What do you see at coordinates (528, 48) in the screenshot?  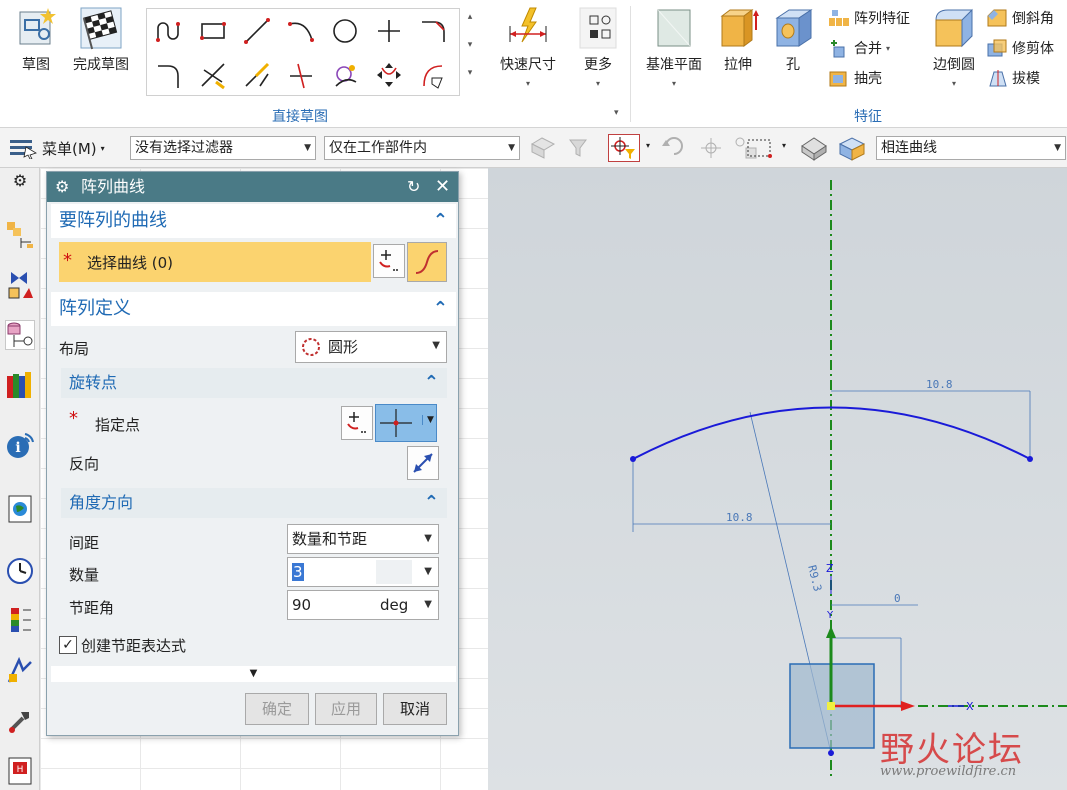 I see `rapid-dimension-button: 快速尺寸 ▾` at bounding box center [528, 48].